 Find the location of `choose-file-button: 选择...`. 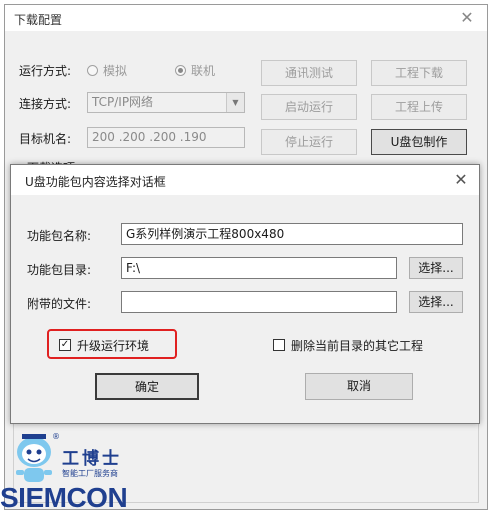

choose-file-button: 选择... is located at coordinates (436, 302).